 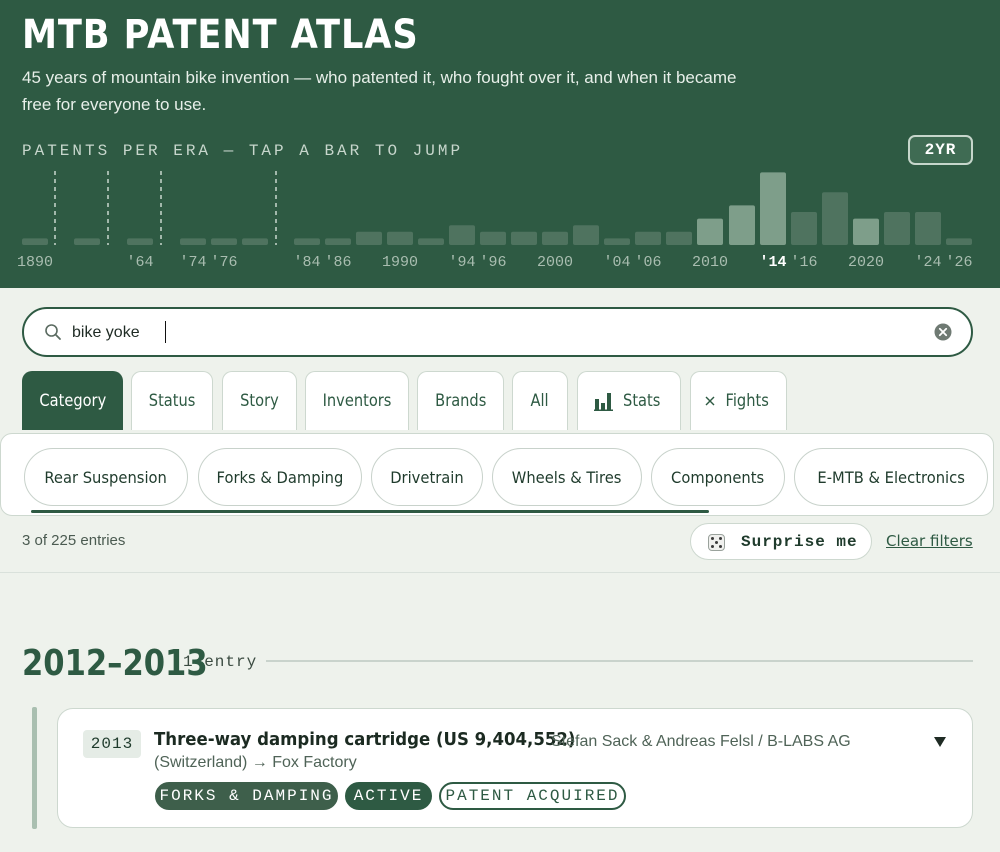 I want to click on timeline-bar, so click(x=34, y=768).